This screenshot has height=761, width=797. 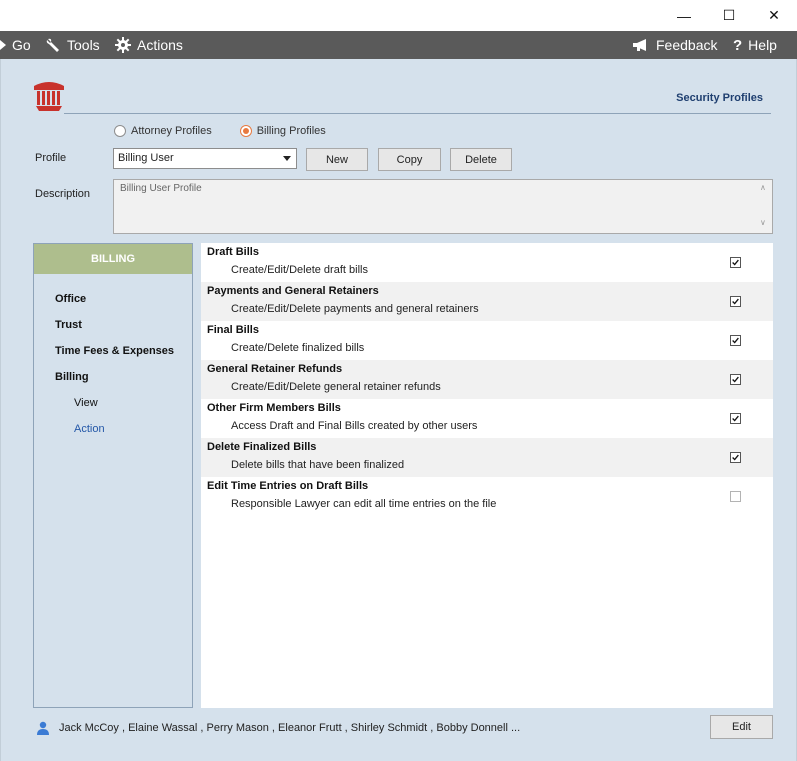 What do you see at coordinates (763, 187) in the screenshot?
I see `scroll-up-icon: ∧` at bounding box center [763, 187].